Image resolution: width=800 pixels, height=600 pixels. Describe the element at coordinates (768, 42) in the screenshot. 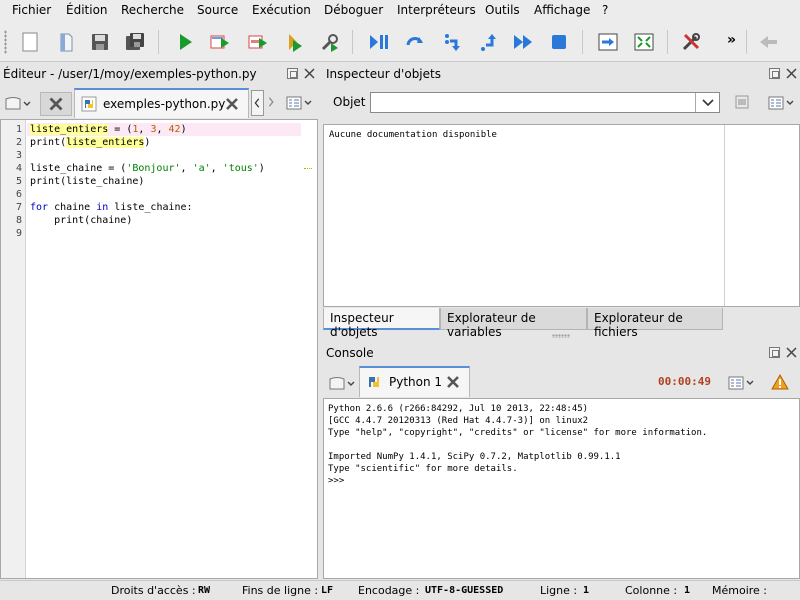

I see `back-icon` at that location.